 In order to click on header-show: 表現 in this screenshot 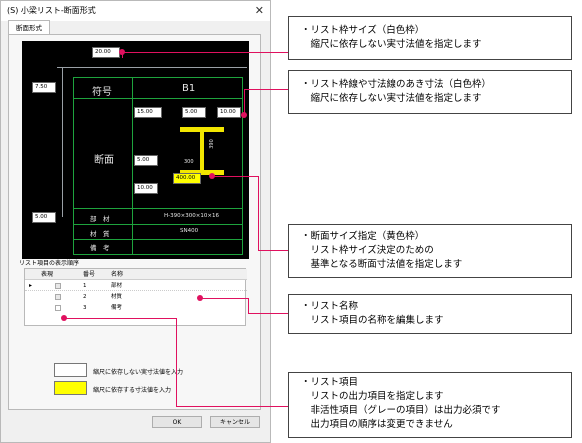, I will do `click(47, 274)`.